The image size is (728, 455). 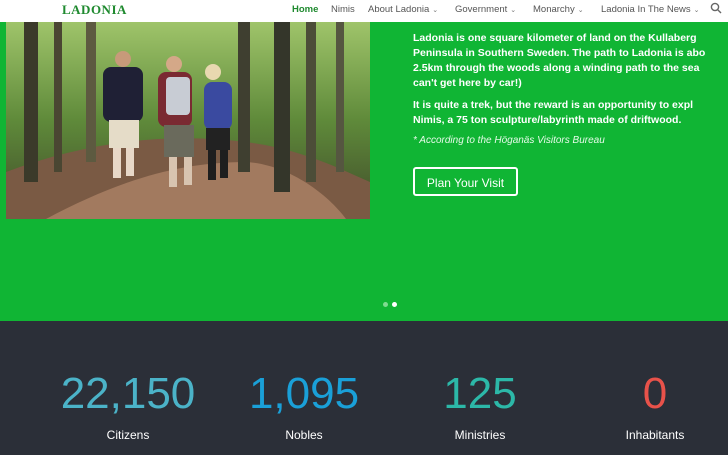 What do you see at coordinates (650, 9) in the screenshot?
I see `menu-item-ladonia-in-the-news: Ladonia In The News ⌄` at bounding box center [650, 9].